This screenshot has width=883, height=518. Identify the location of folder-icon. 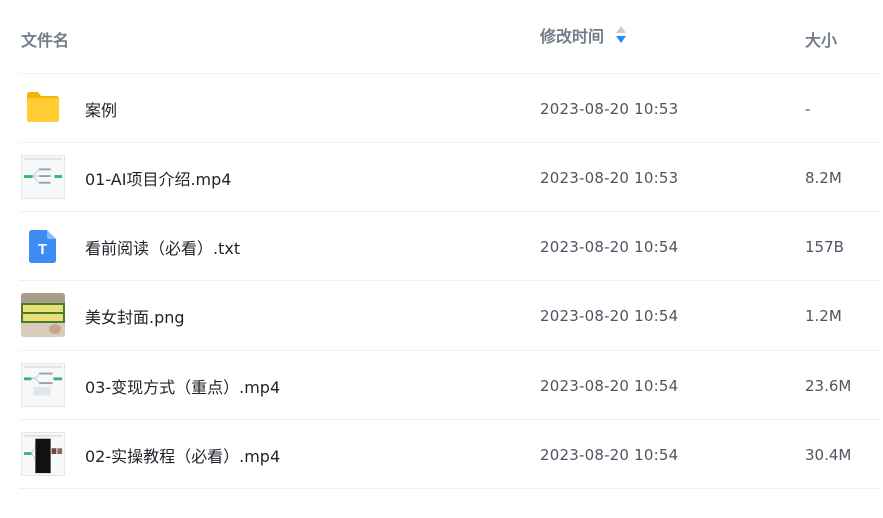
(43, 107).